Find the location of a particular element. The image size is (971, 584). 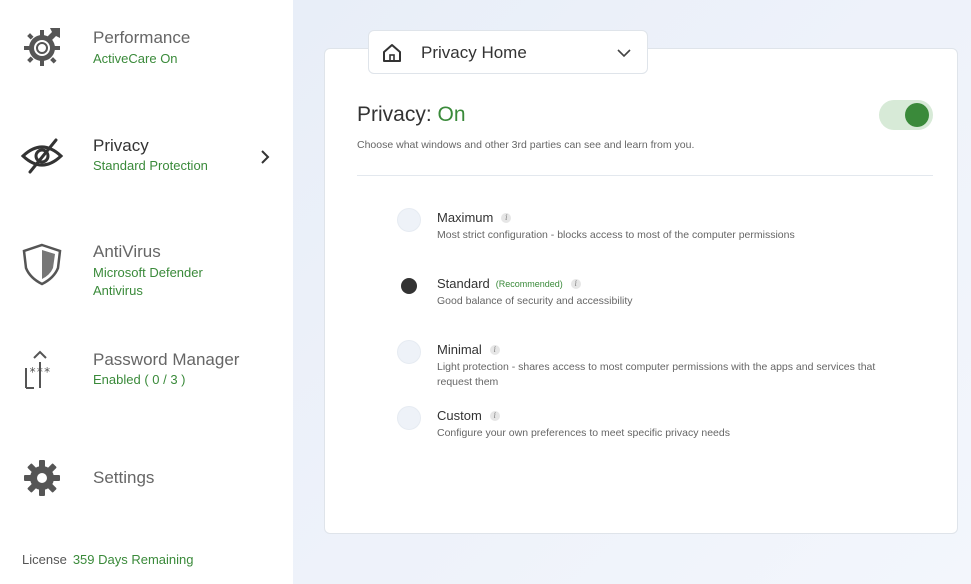

password-upload-icon: *** is located at coordinates (42, 370).